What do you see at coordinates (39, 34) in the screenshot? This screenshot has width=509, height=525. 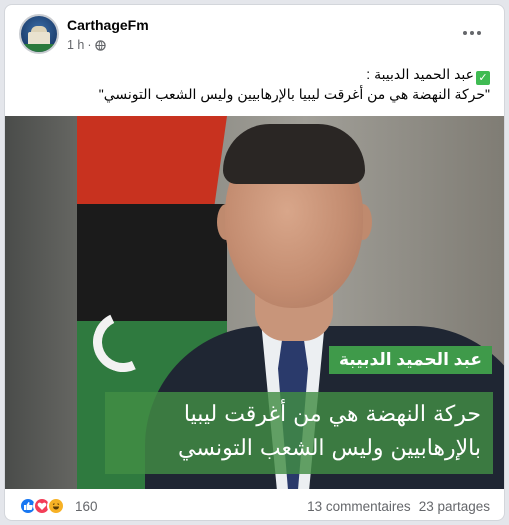 I see `page-avatar` at bounding box center [39, 34].